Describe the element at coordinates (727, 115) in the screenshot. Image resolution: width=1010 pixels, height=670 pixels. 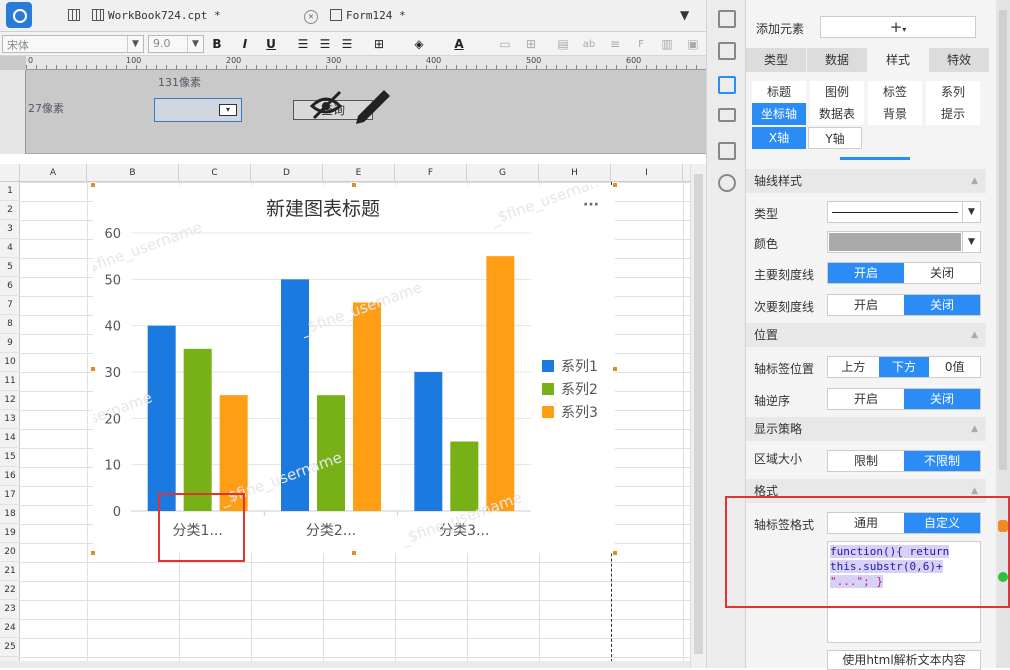
I see `widget-settings-icon` at that location.